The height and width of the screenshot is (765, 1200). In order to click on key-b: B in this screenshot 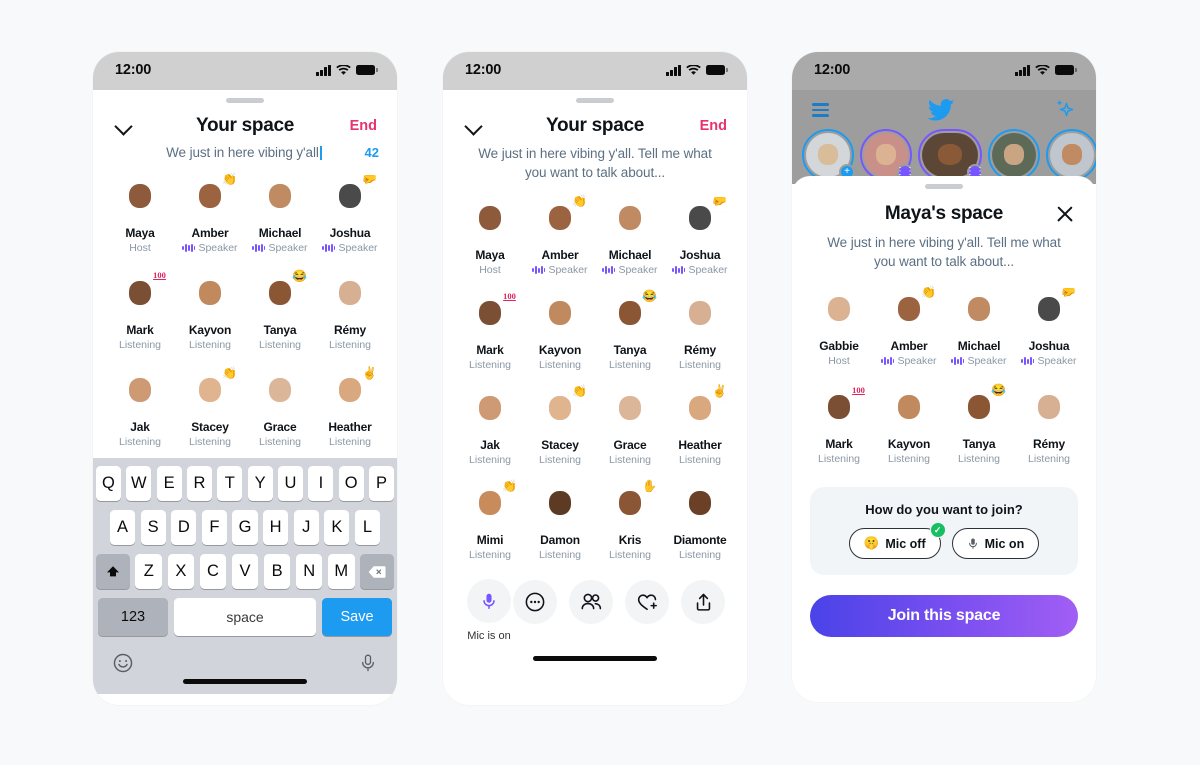, I will do `click(277, 571)`.